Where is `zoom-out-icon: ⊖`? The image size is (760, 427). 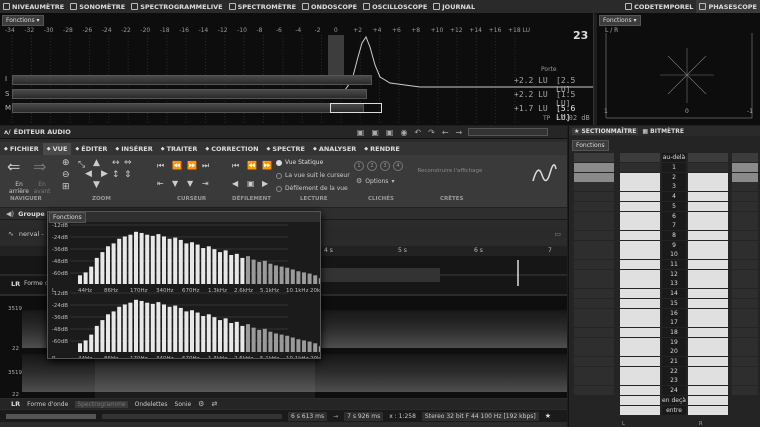 zoom-out-icon: ⊖ is located at coordinates (66, 175).